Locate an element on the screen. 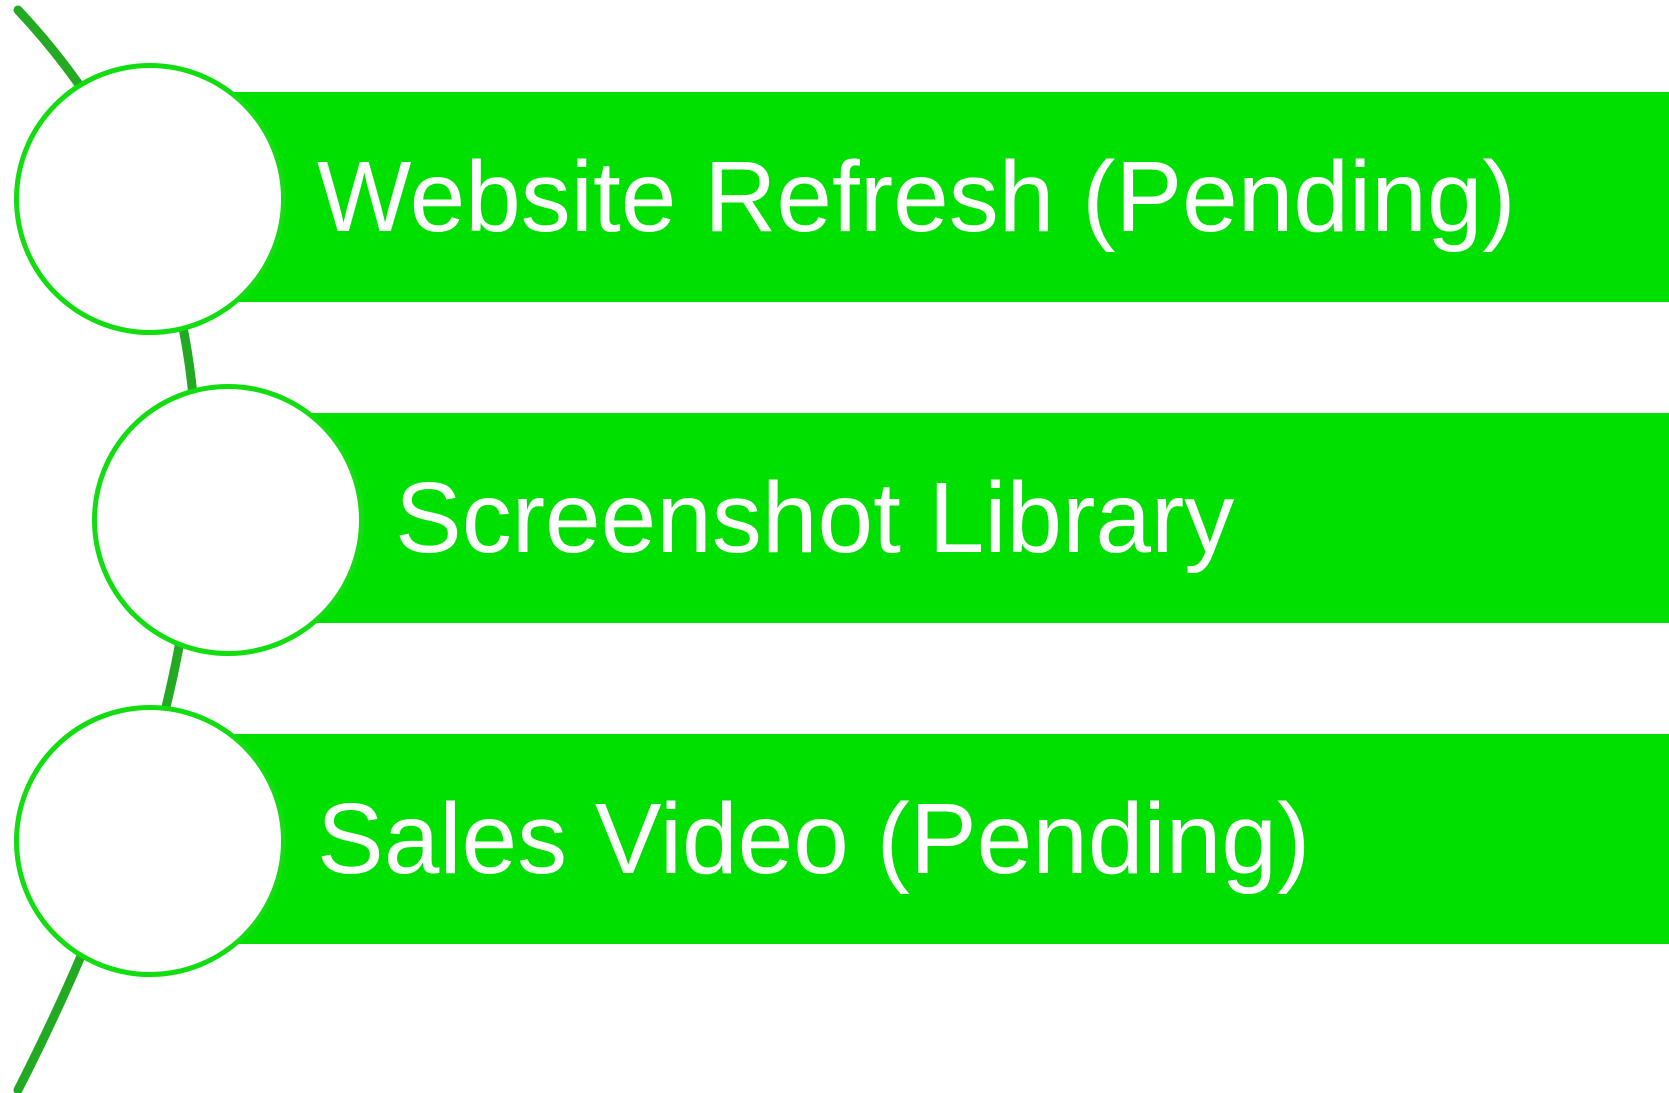 The width and height of the screenshot is (1669, 1093). list-item-label-3: Sales Video (Pending) is located at coordinates (814, 839).